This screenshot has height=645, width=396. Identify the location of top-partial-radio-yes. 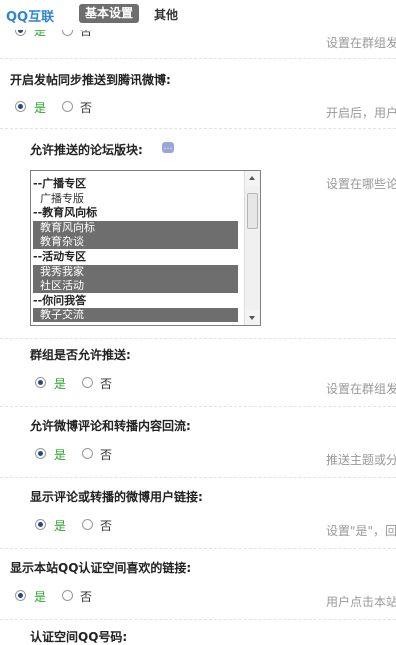
(20, 33).